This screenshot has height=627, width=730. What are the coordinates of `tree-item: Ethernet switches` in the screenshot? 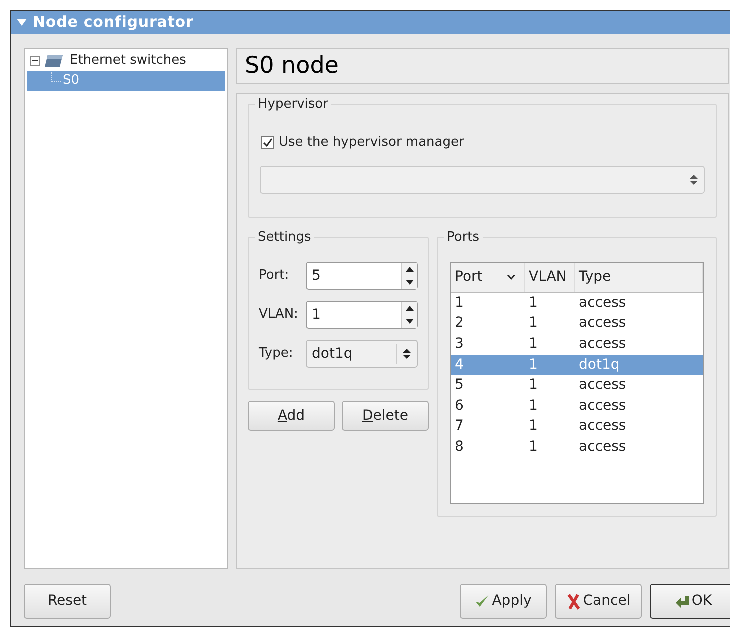 It's located at (128, 61).